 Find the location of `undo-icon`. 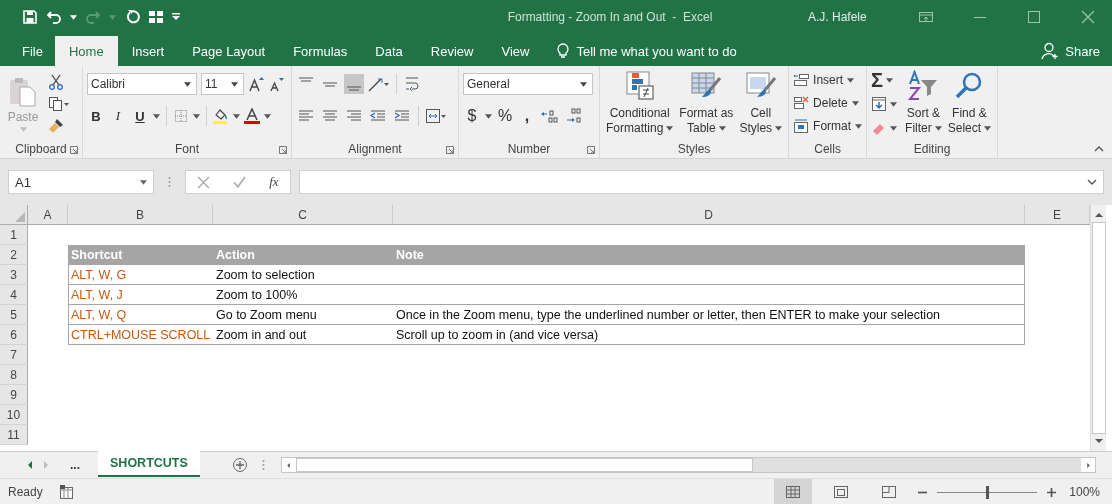

undo-icon is located at coordinates (54, 17).